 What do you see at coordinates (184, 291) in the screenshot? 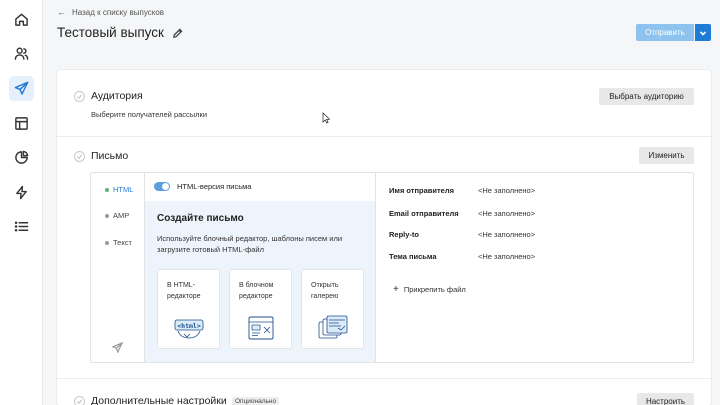
I see `option-label: В HTML-редакторе` at bounding box center [184, 291].